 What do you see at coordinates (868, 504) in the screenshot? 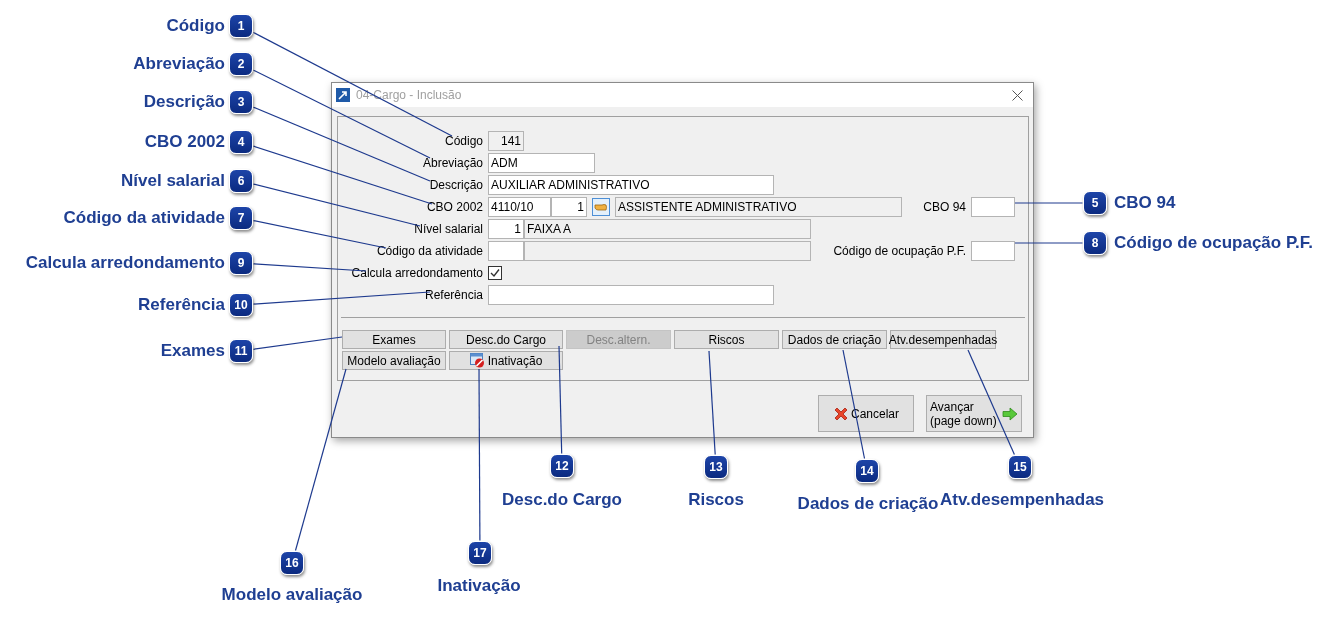
I see `callout-label: Dados de criação` at bounding box center [868, 504].